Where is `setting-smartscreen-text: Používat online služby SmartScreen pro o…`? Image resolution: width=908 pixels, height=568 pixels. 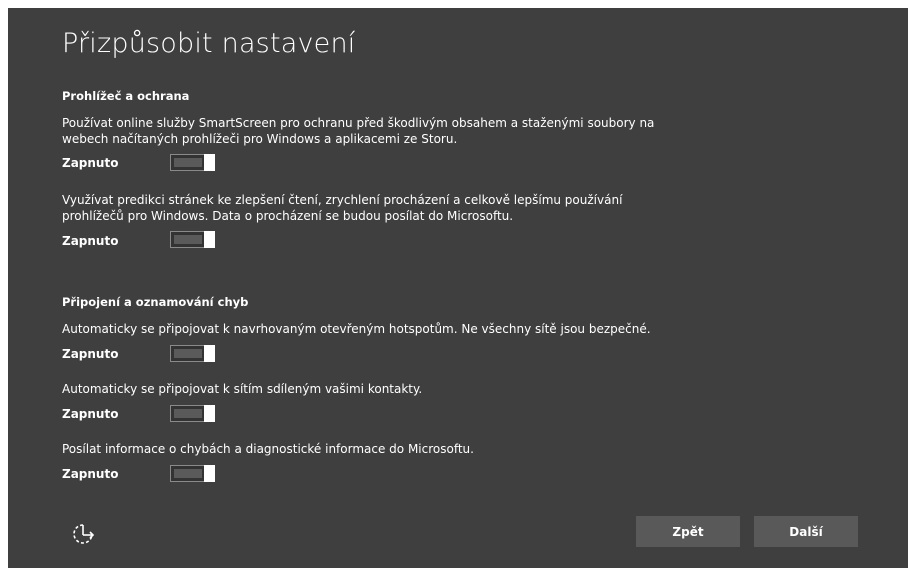 setting-smartscreen-text: Používat online služby SmartScreen pro o… is located at coordinates (358, 131).